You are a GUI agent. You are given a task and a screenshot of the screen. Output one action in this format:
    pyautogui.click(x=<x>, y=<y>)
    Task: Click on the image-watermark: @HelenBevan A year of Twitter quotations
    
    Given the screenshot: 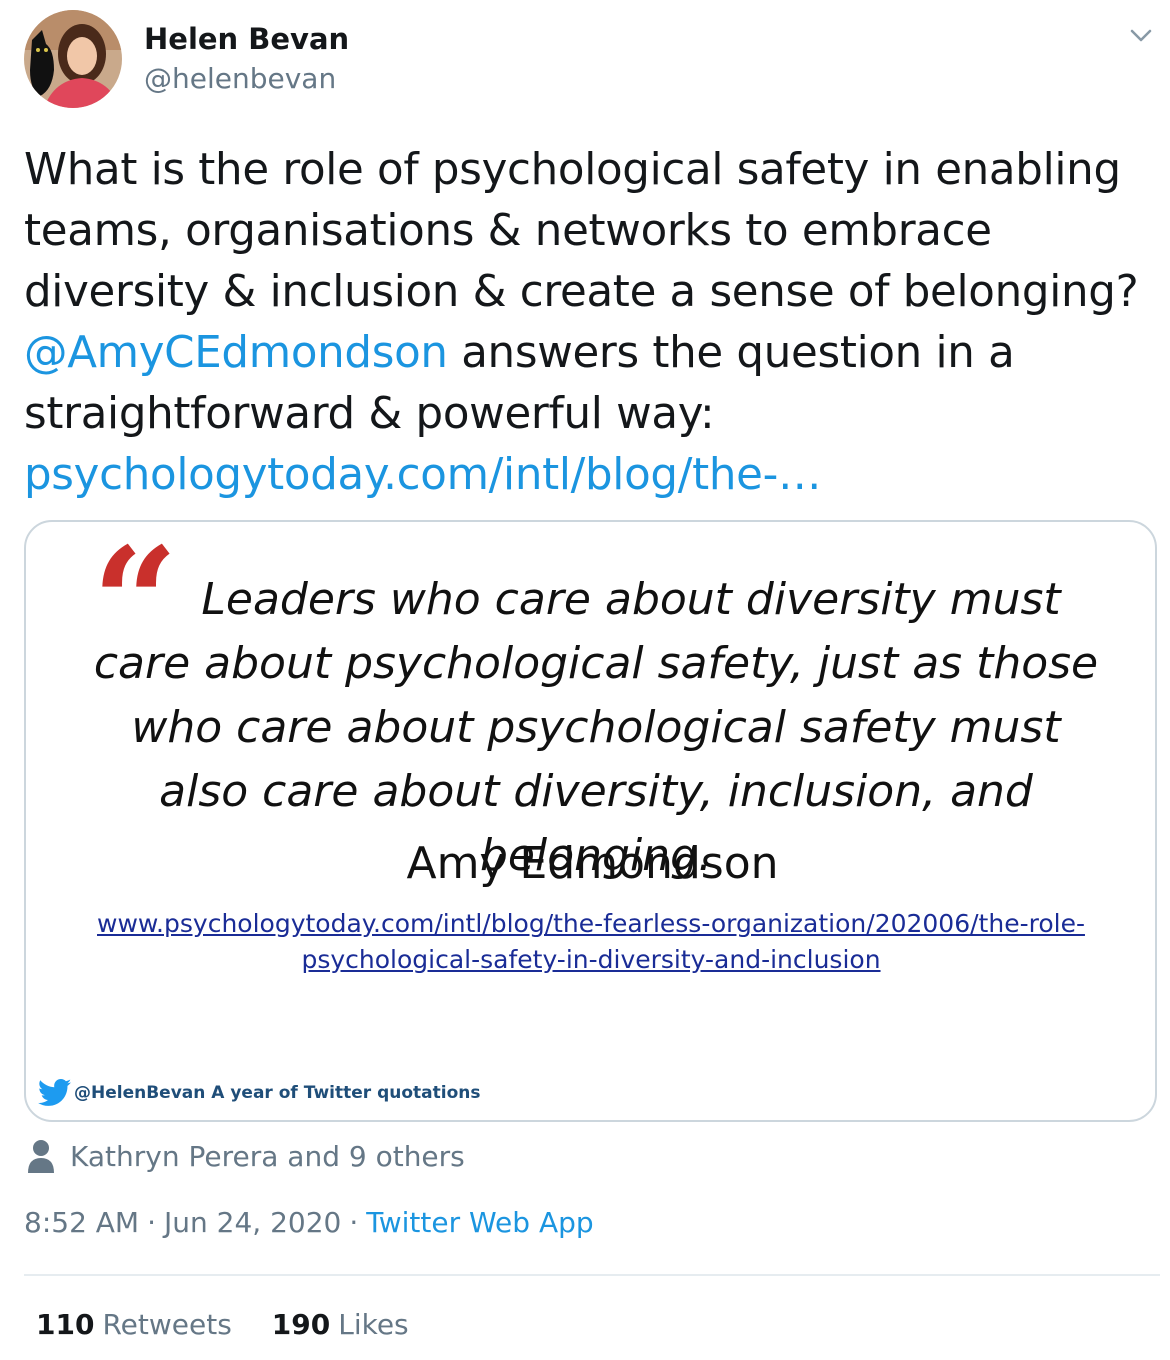 What is the action you would take?
    pyautogui.click(x=259, y=1093)
    